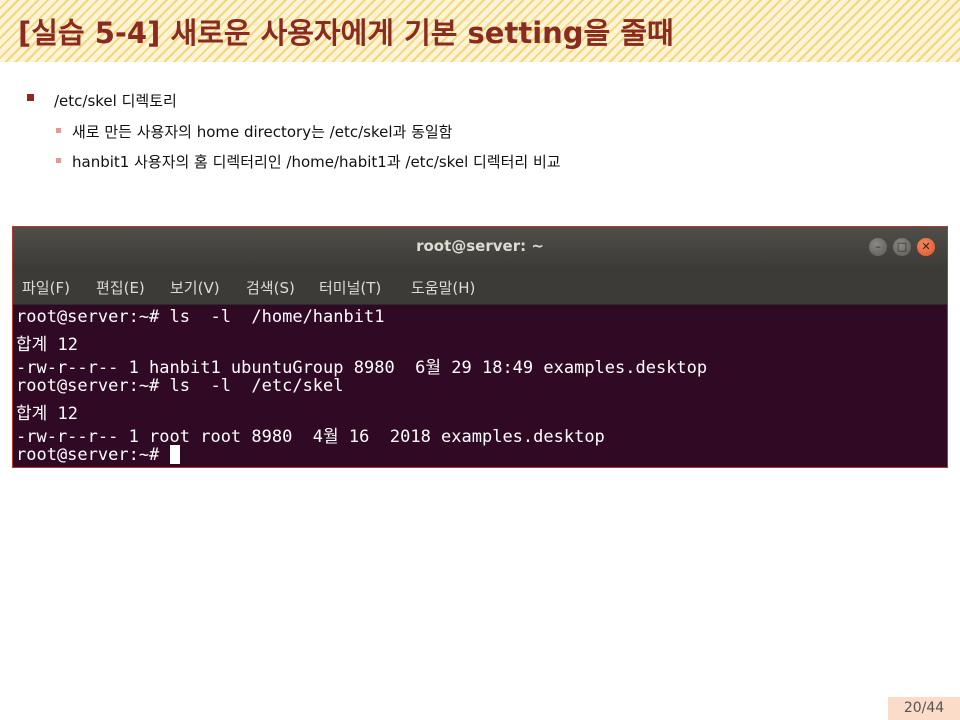  I want to click on terminal-prompt: root@server:~#, so click(93, 455).